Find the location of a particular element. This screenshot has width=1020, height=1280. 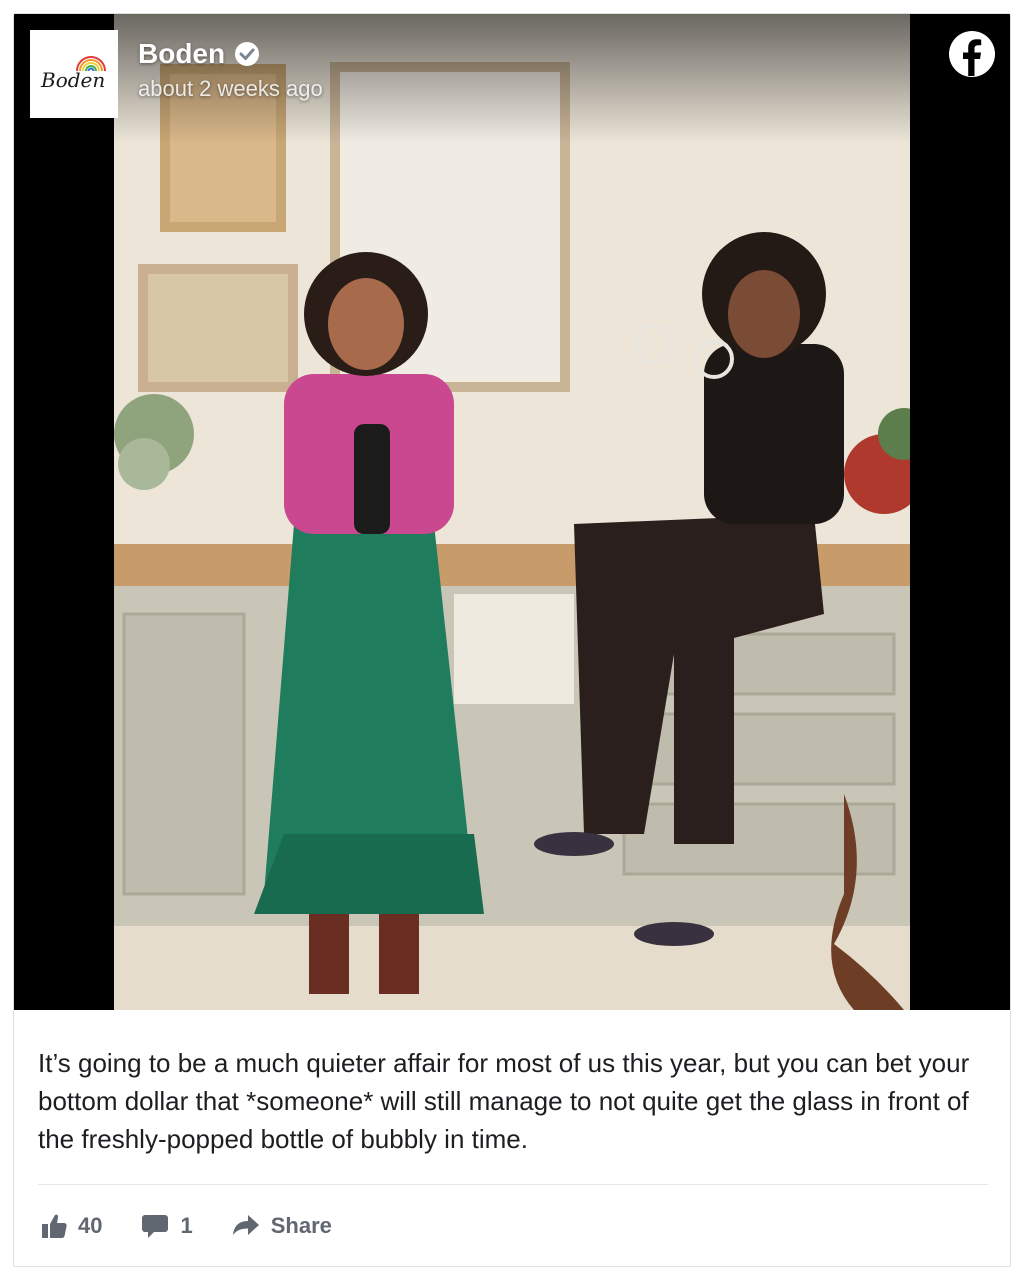

page-name: Boden is located at coordinates (181, 54).